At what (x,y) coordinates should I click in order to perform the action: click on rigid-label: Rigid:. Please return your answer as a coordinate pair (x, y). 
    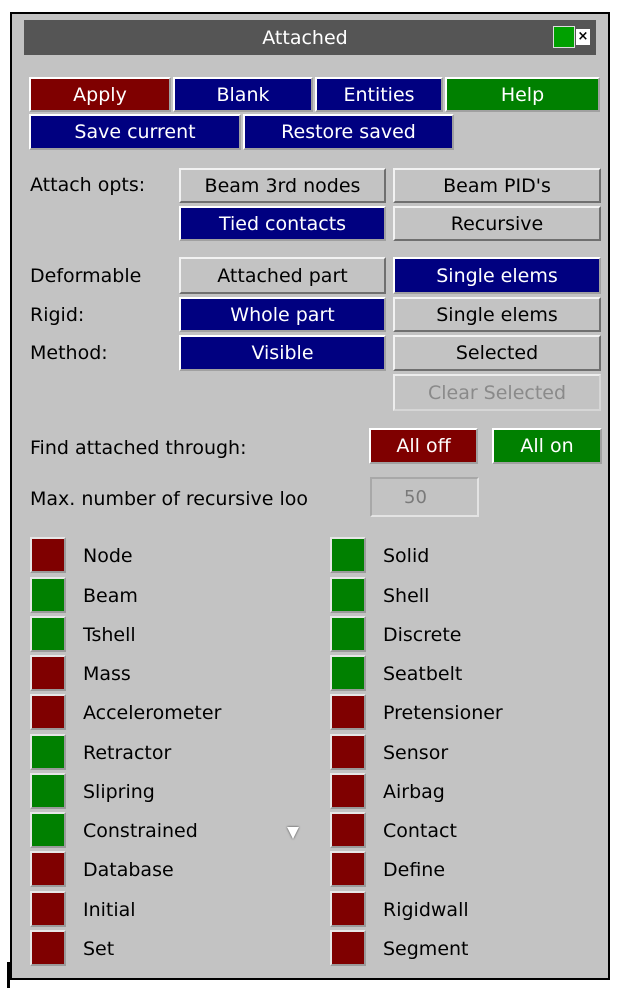
    Looking at the image, I should click on (57, 315).